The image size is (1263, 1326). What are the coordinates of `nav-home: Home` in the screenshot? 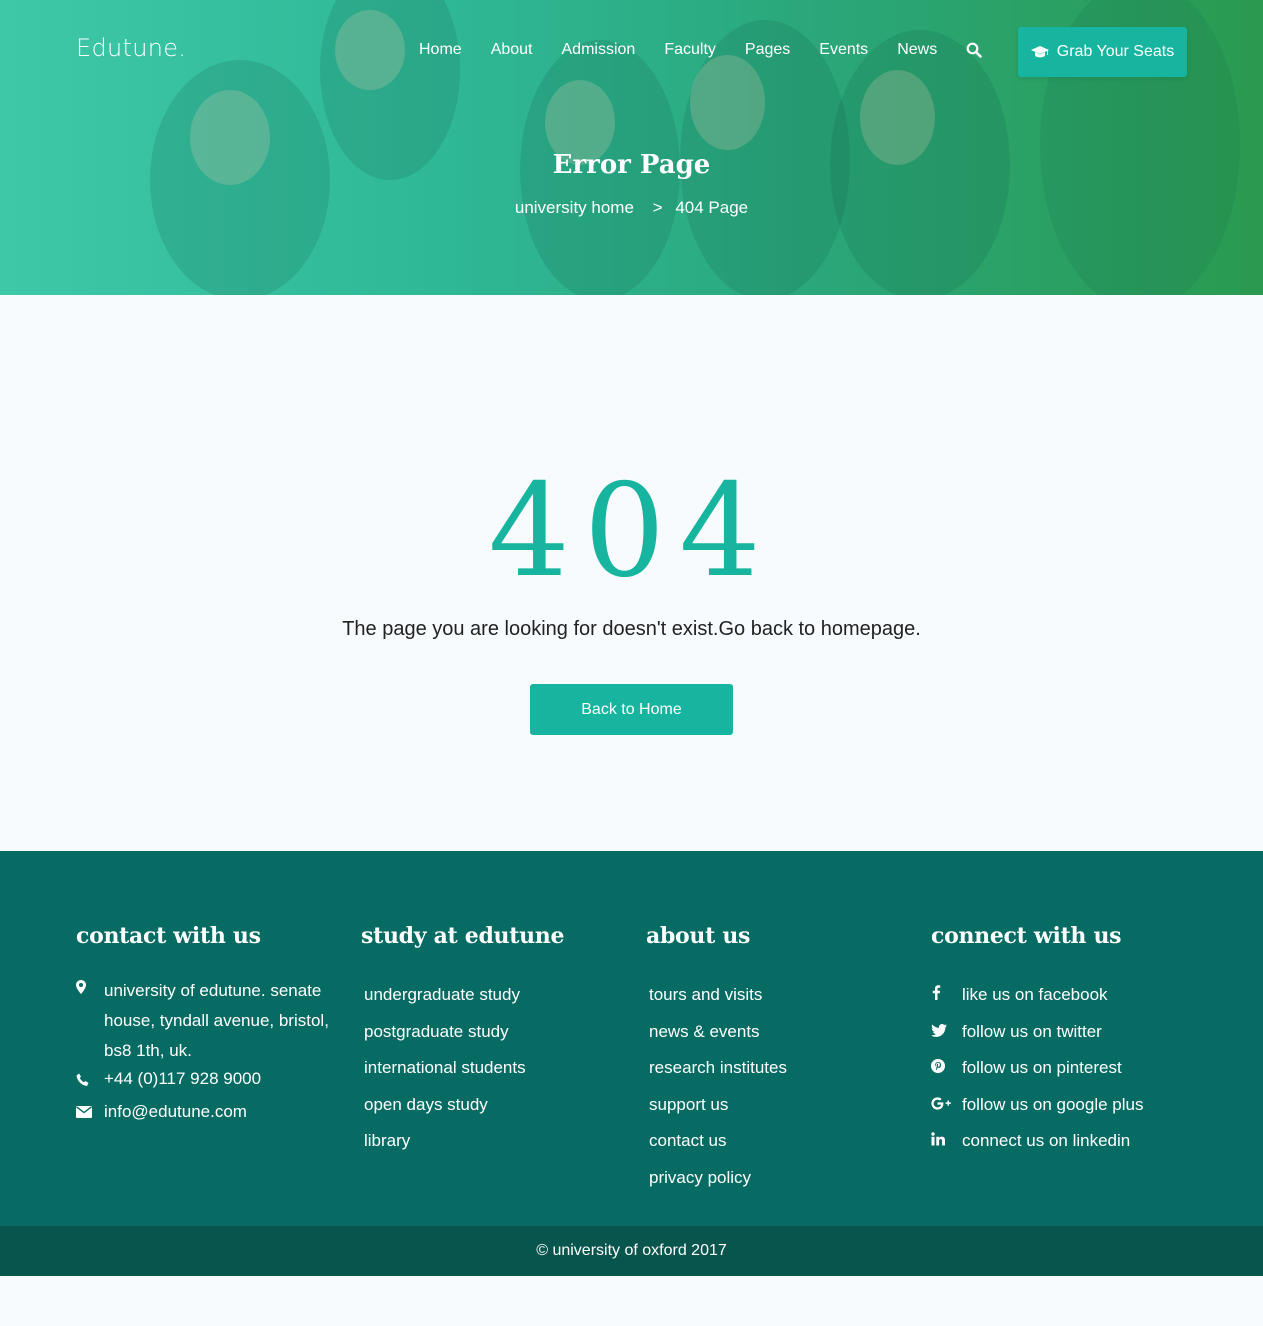 It's located at (440, 50).